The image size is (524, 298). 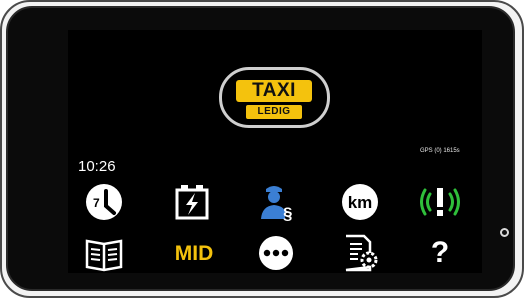 I want to click on help-icon: ?, so click(x=440, y=252).